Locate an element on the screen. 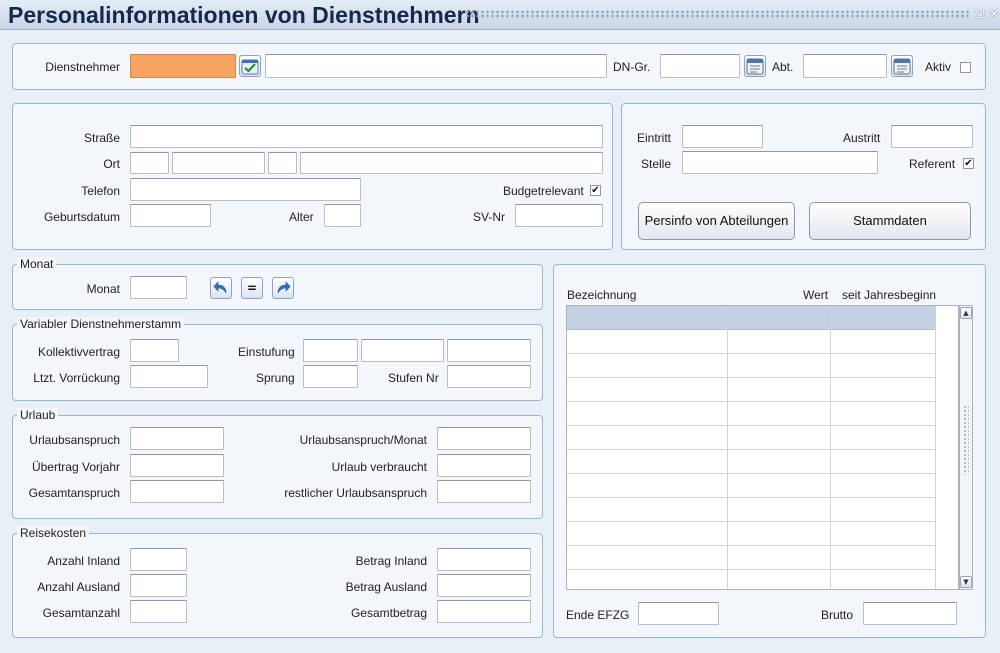  budget-checkbox: ✔ is located at coordinates (595, 190).